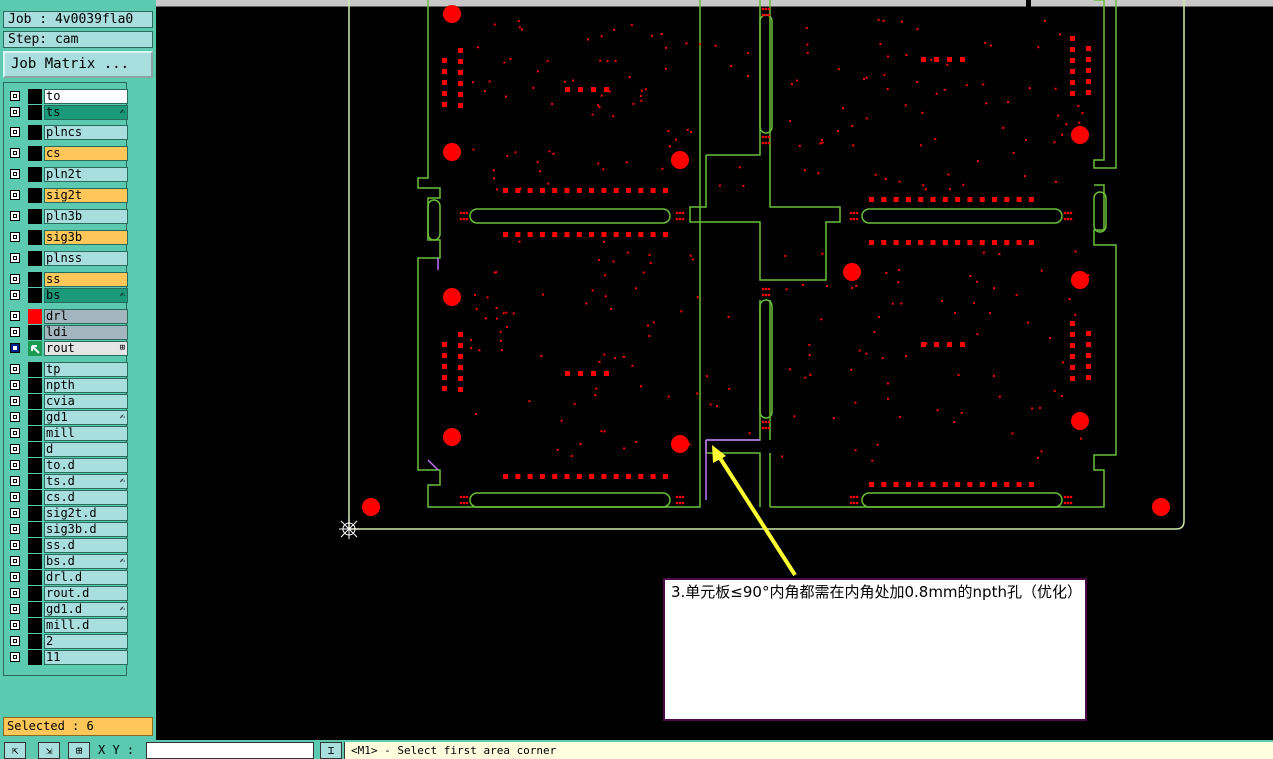 The width and height of the screenshot is (1273, 759). What do you see at coordinates (86, 481) in the screenshot?
I see `layer-name: ts.d ✍` at bounding box center [86, 481].